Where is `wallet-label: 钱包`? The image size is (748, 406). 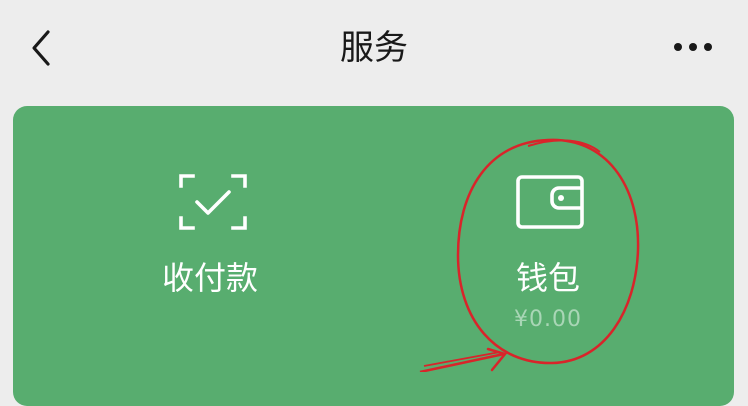 wallet-label: 钱包 is located at coordinates (547, 278).